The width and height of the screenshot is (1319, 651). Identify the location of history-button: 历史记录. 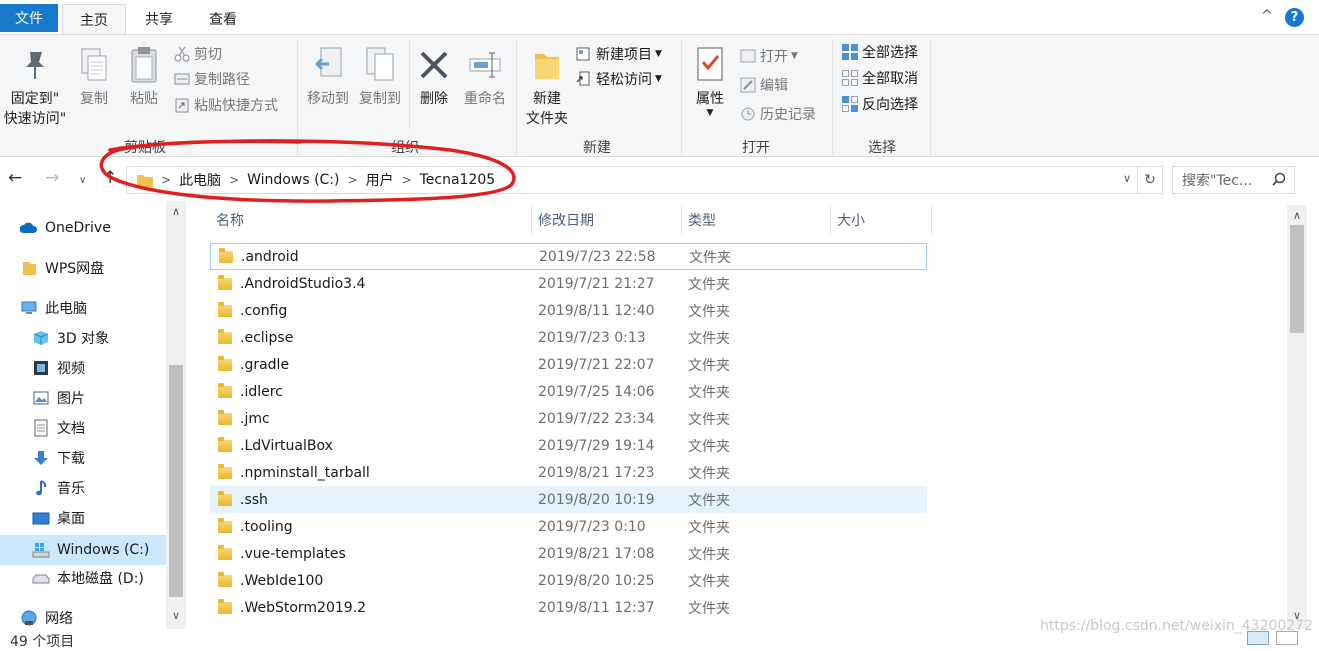
(778, 114).